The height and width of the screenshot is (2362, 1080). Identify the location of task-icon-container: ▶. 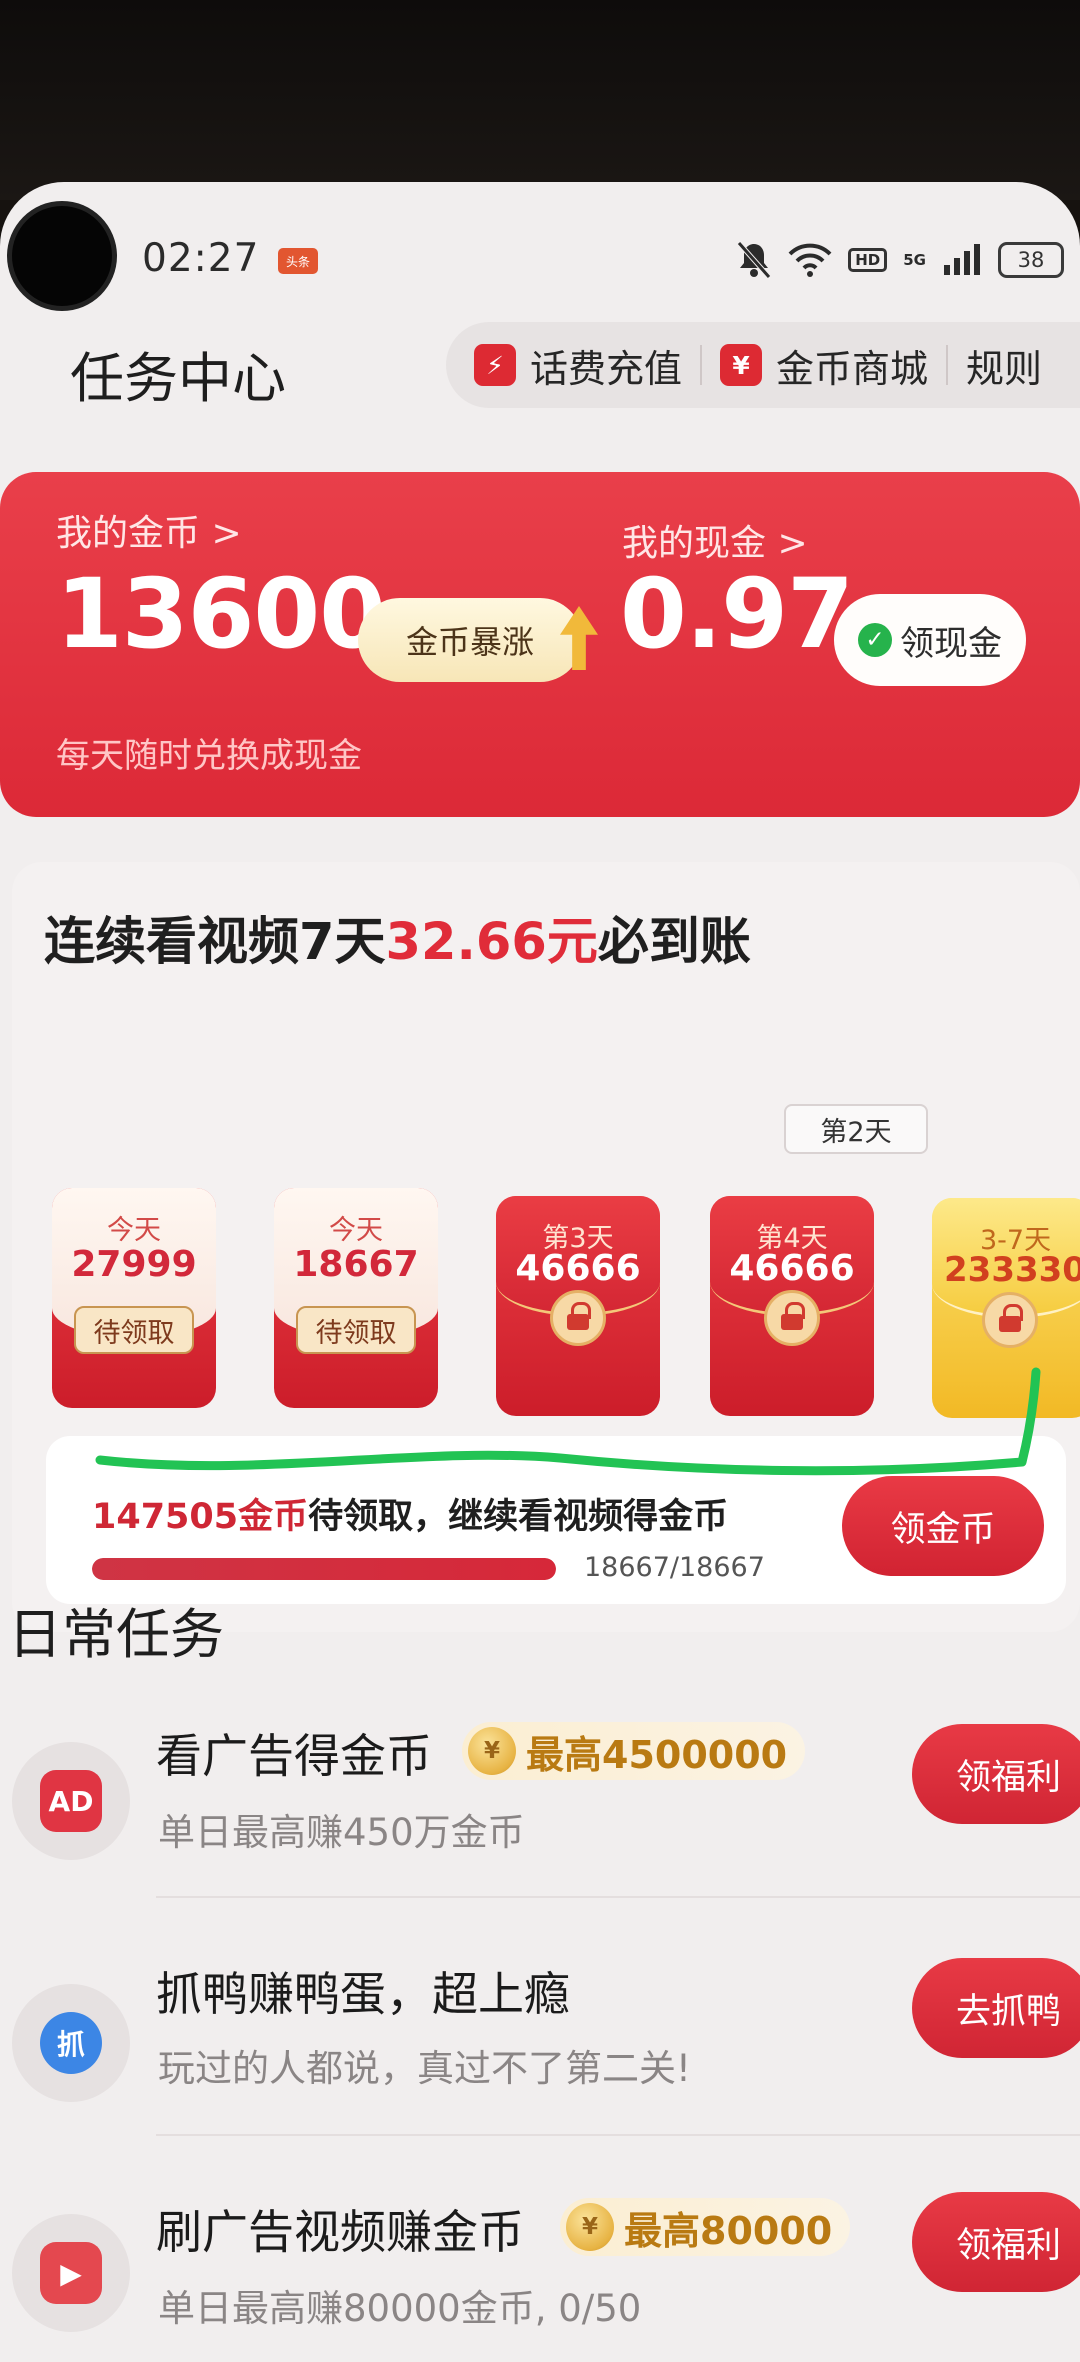
(71, 2273).